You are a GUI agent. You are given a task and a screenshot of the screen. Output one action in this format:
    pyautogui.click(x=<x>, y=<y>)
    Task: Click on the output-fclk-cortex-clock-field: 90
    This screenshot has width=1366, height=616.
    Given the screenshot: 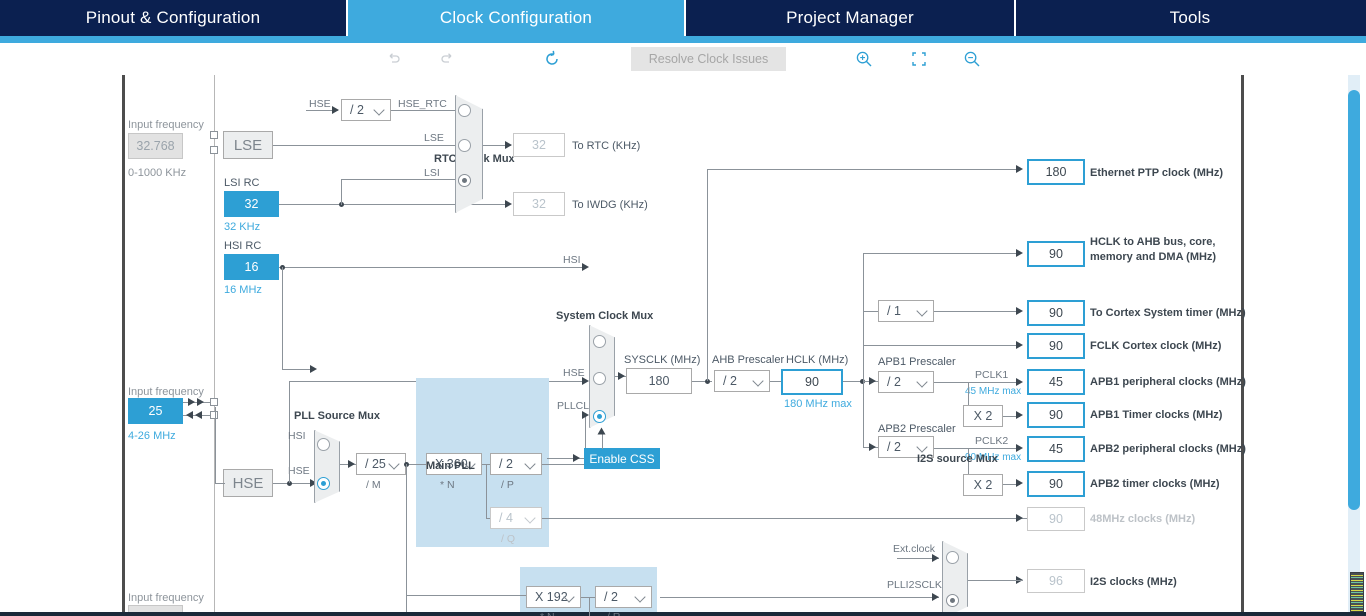 What is the action you would take?
    pyautogui.click(x=1056, y=346)
    